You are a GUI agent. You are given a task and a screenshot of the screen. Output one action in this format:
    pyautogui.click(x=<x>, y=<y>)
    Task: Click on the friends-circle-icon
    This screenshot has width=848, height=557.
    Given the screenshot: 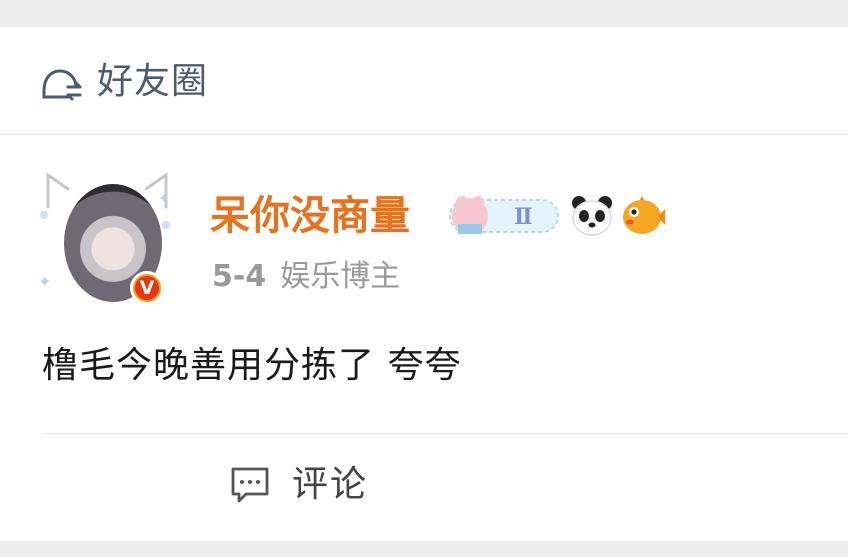 What is the action you would take?
    pyautogui.click(x=62, y=81)
    